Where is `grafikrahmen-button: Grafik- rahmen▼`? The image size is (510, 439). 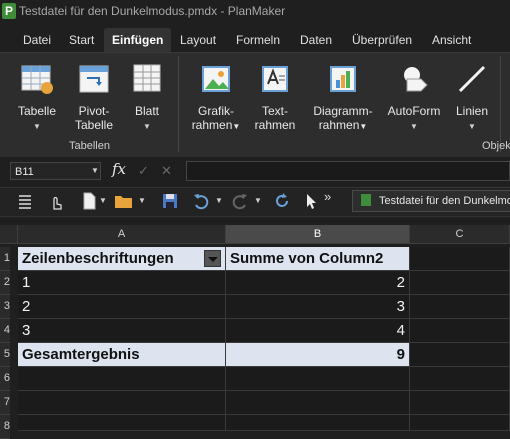
grafikrahmen-button: Grafik- rahmen▼ is located at coordinates (216, 98).